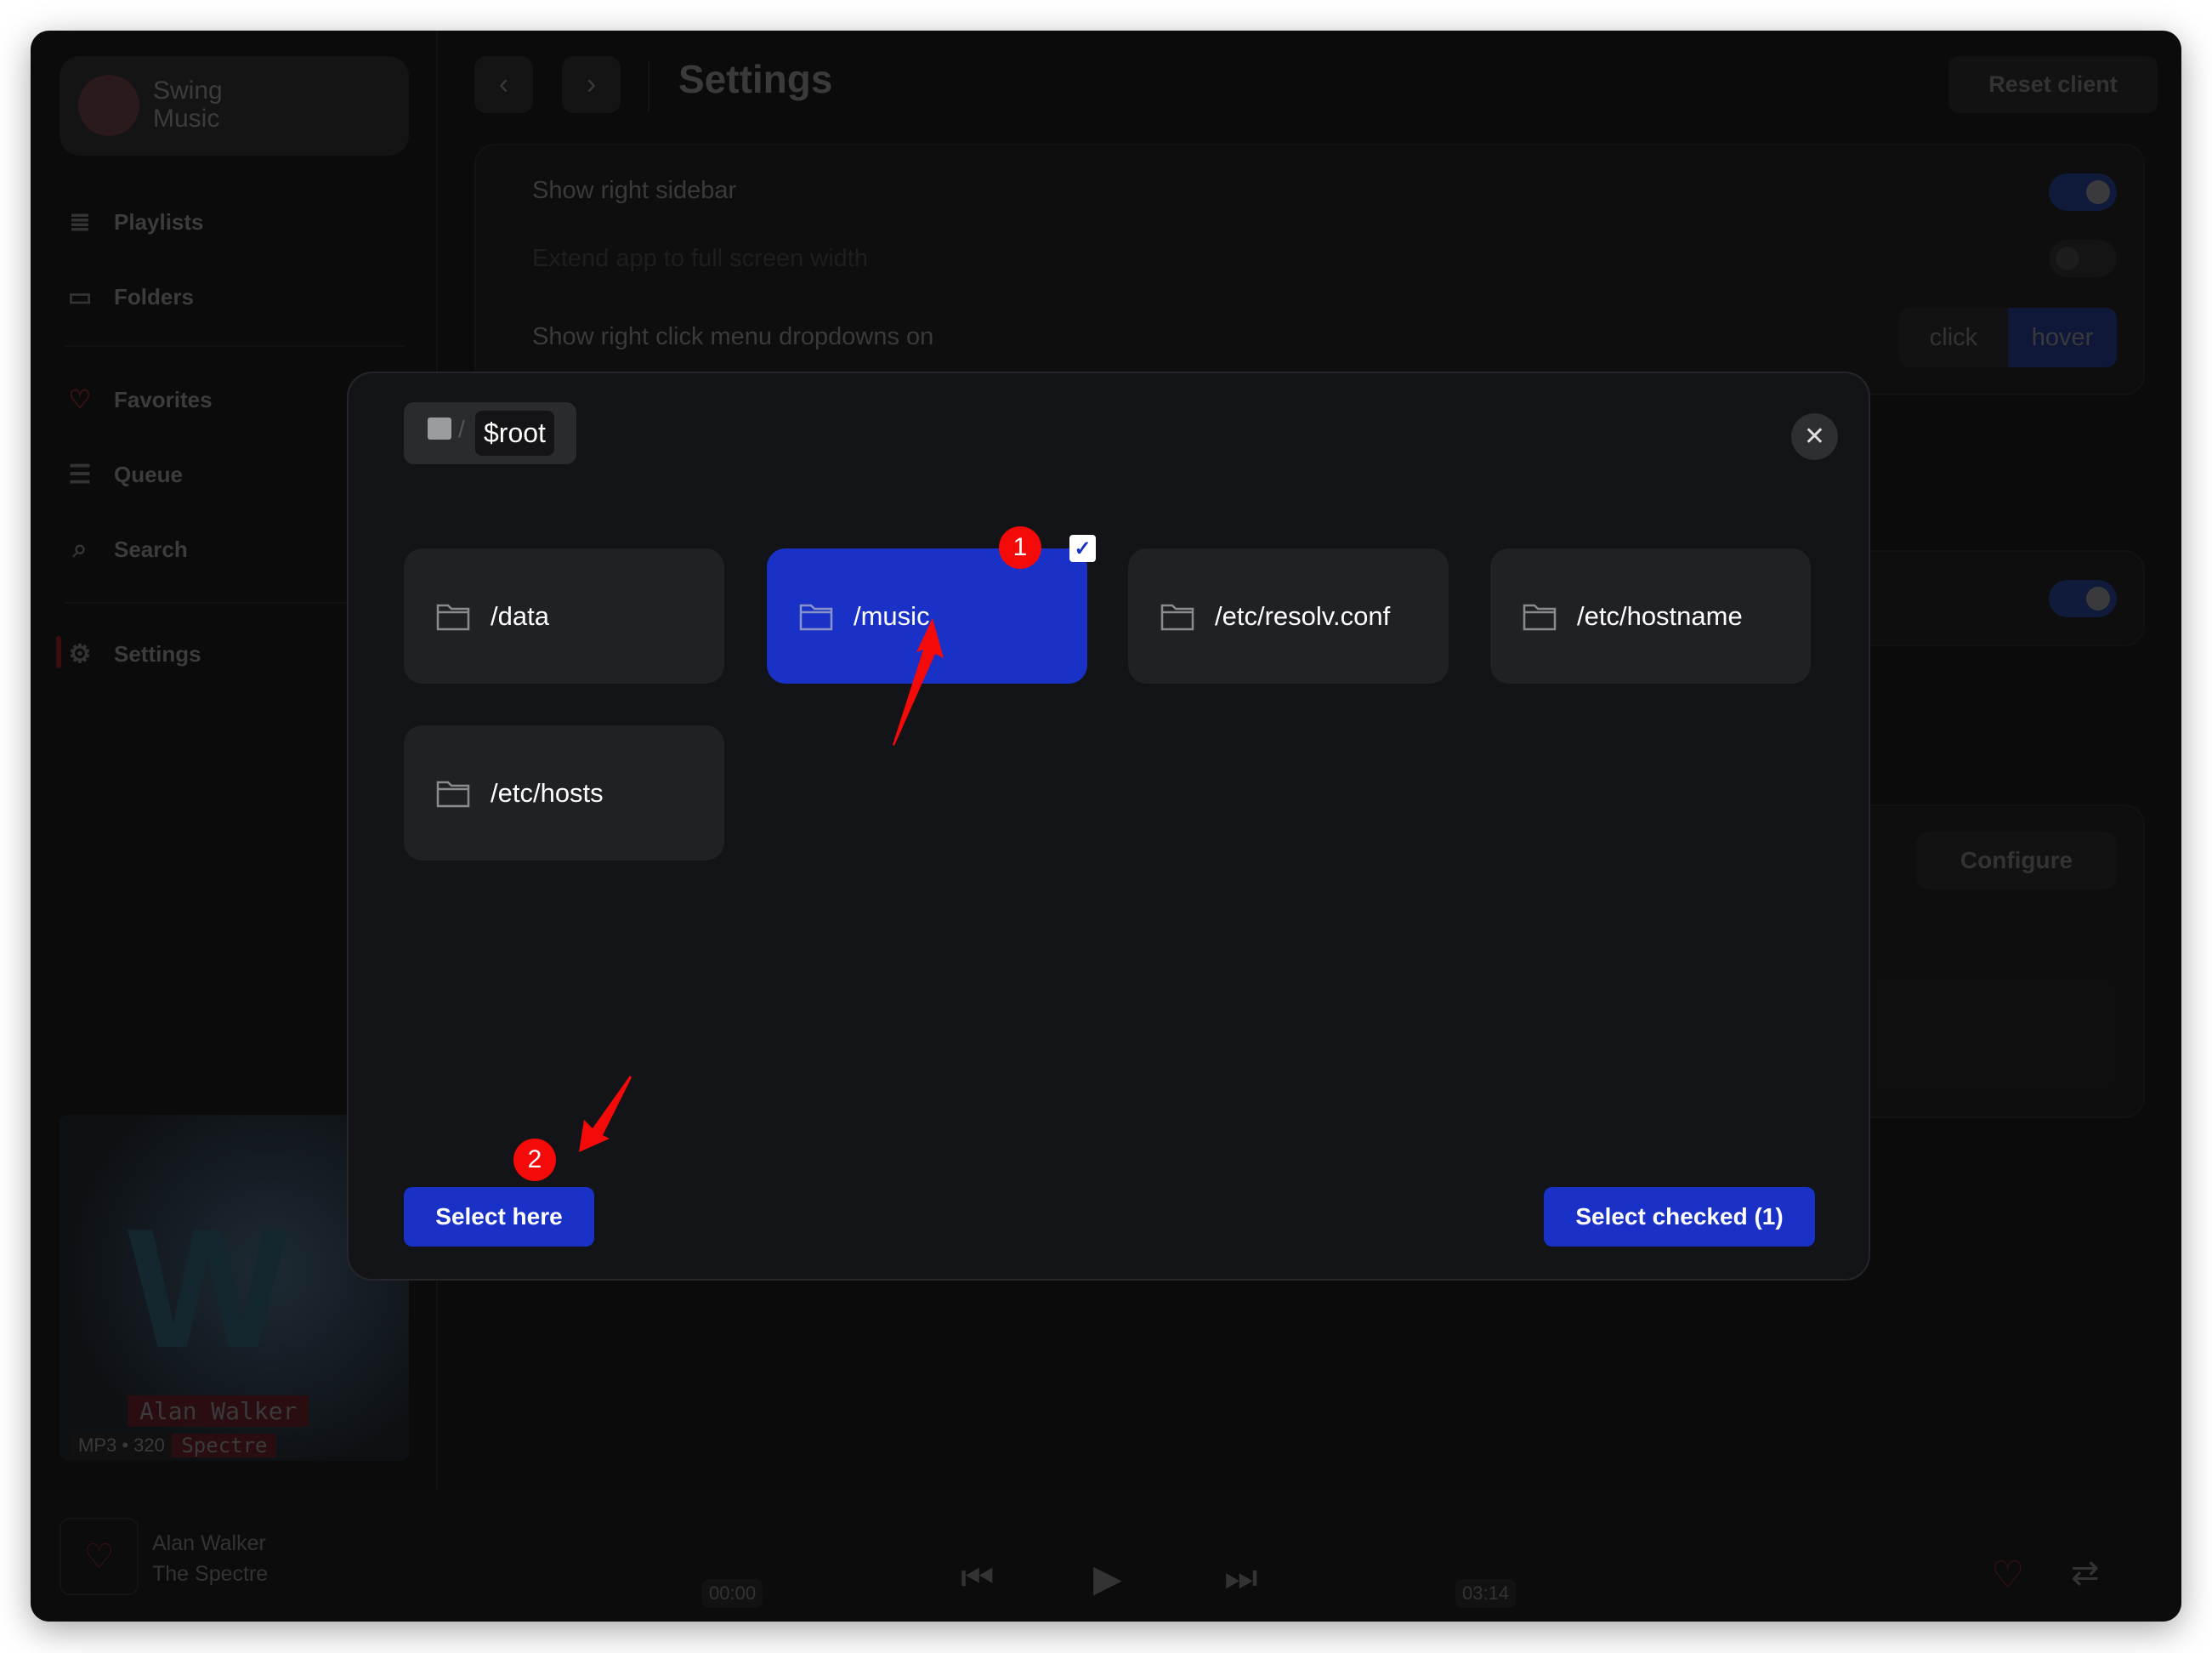 The image size is (2212, 1653). I want to click on close-icon: ✕, so click(1814, 437).